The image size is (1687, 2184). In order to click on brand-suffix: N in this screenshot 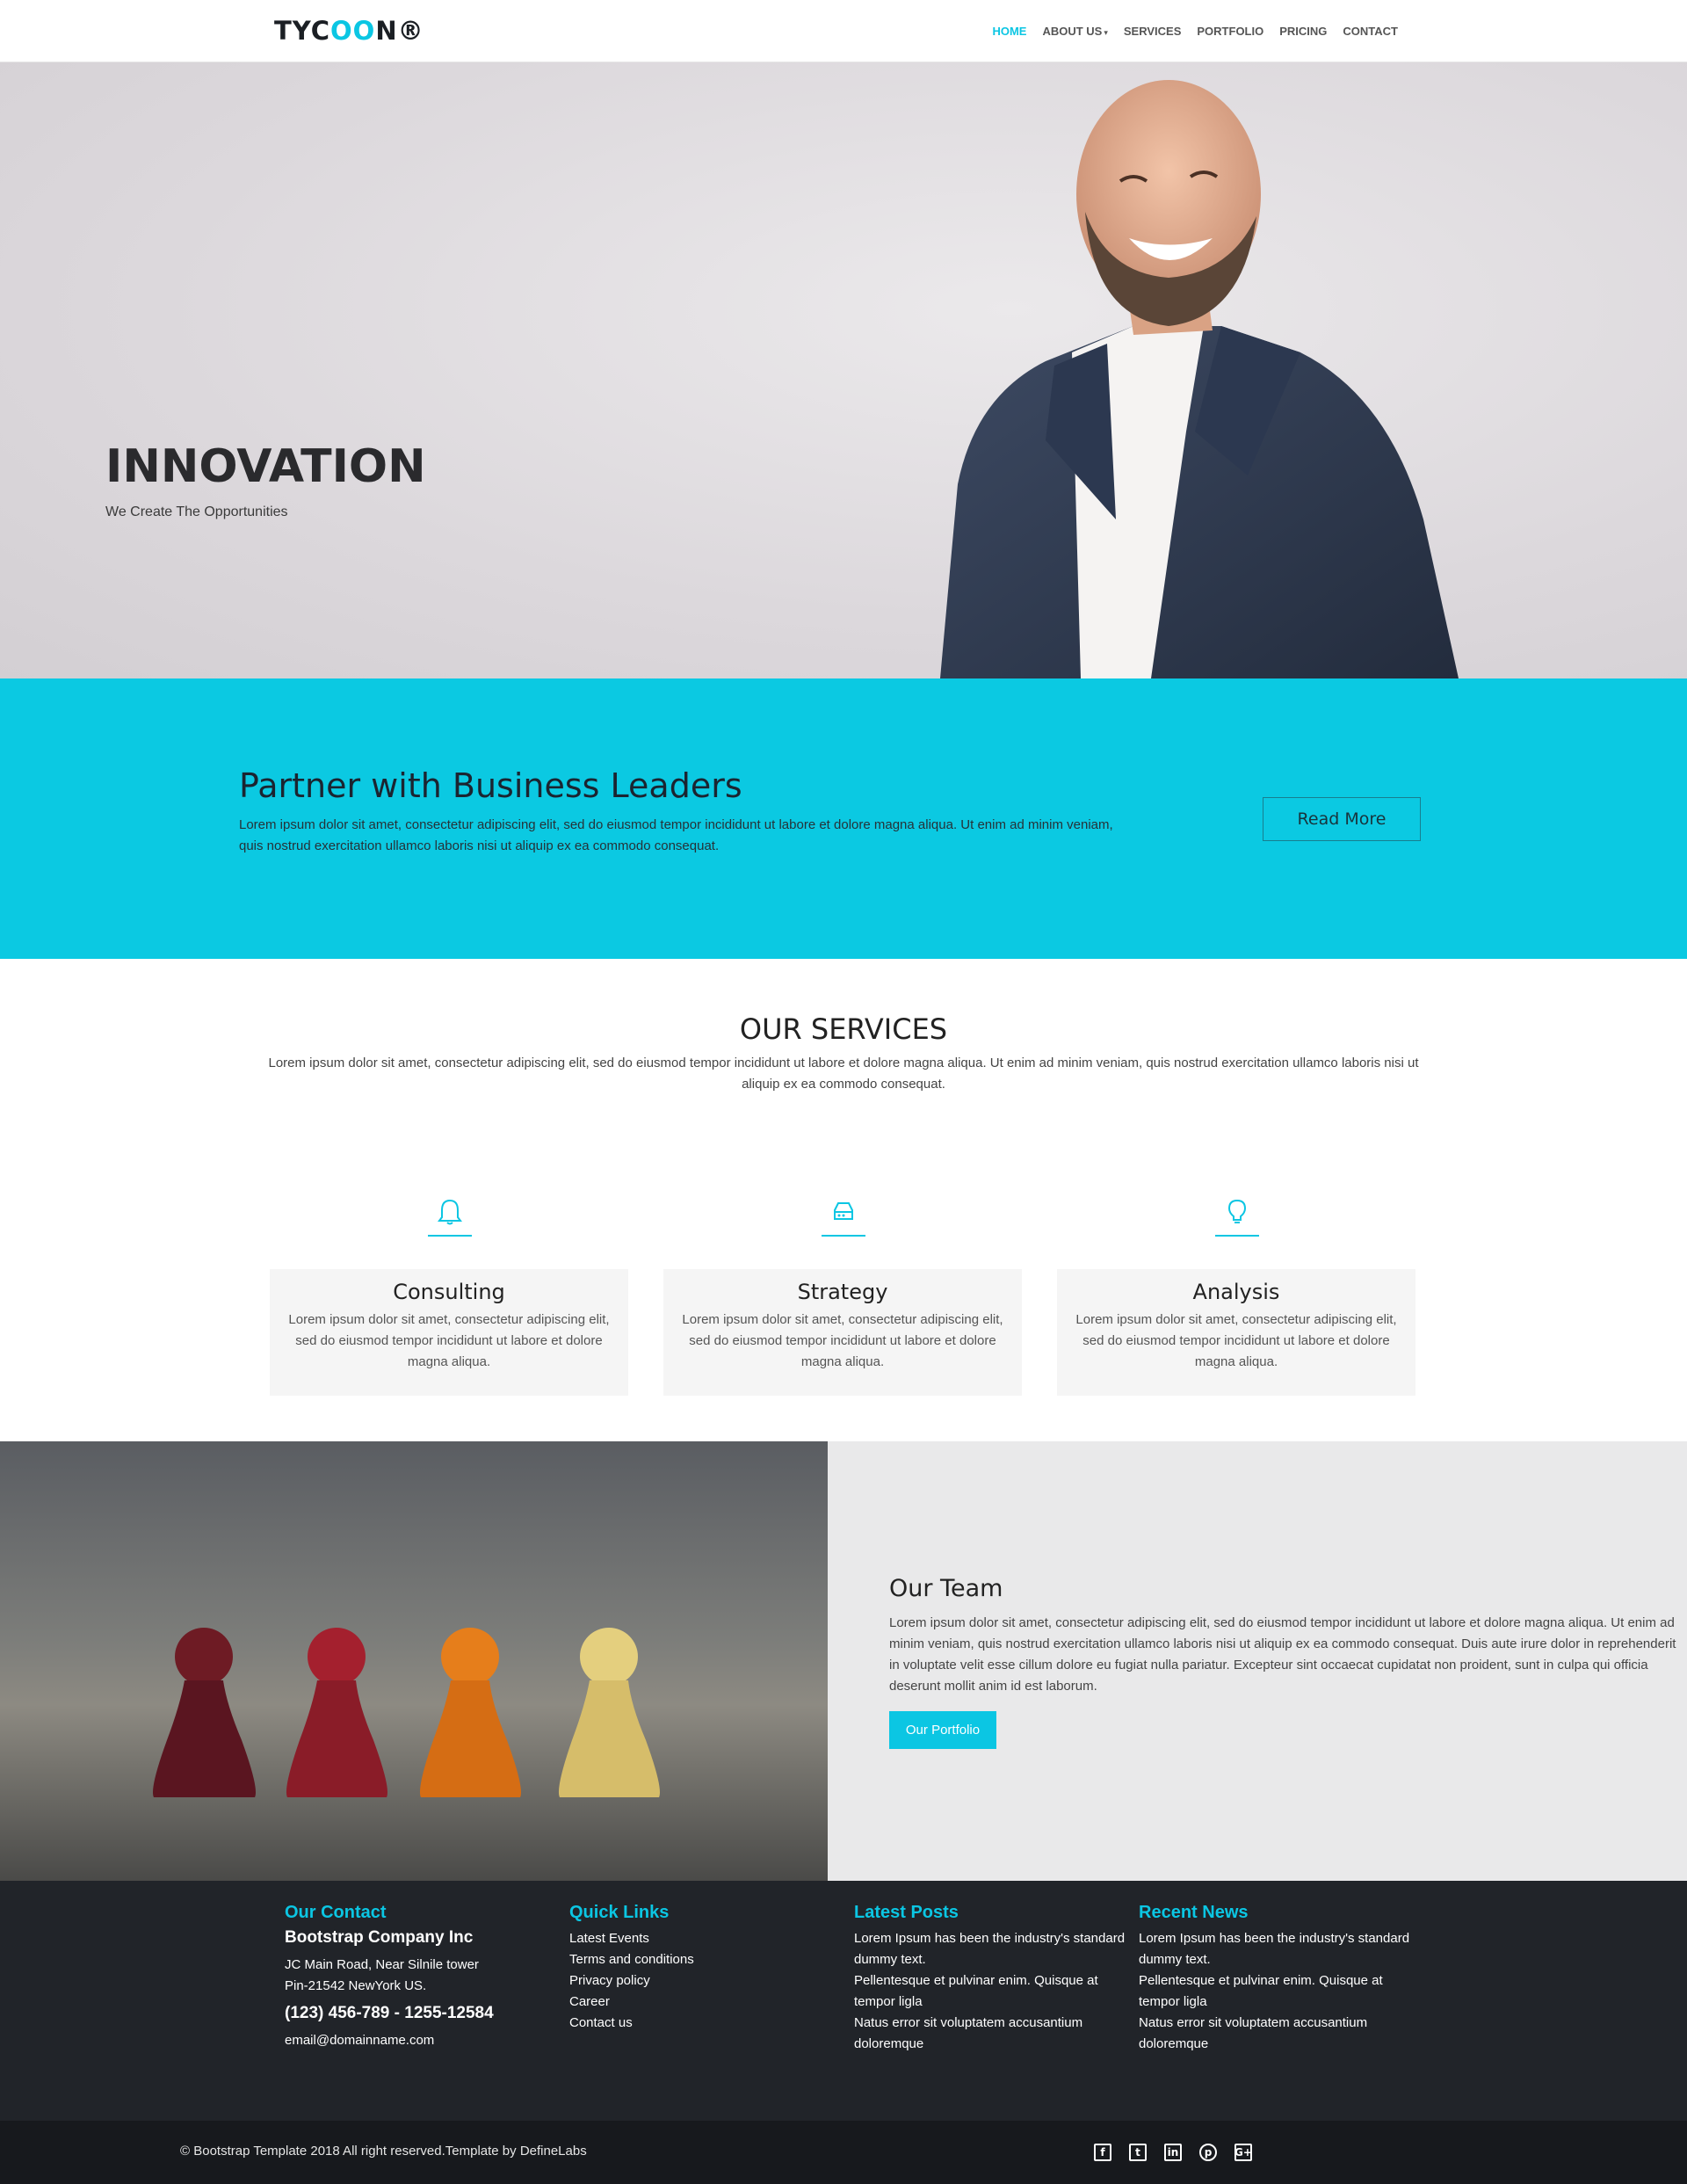, I will do `click(386, 31)`.